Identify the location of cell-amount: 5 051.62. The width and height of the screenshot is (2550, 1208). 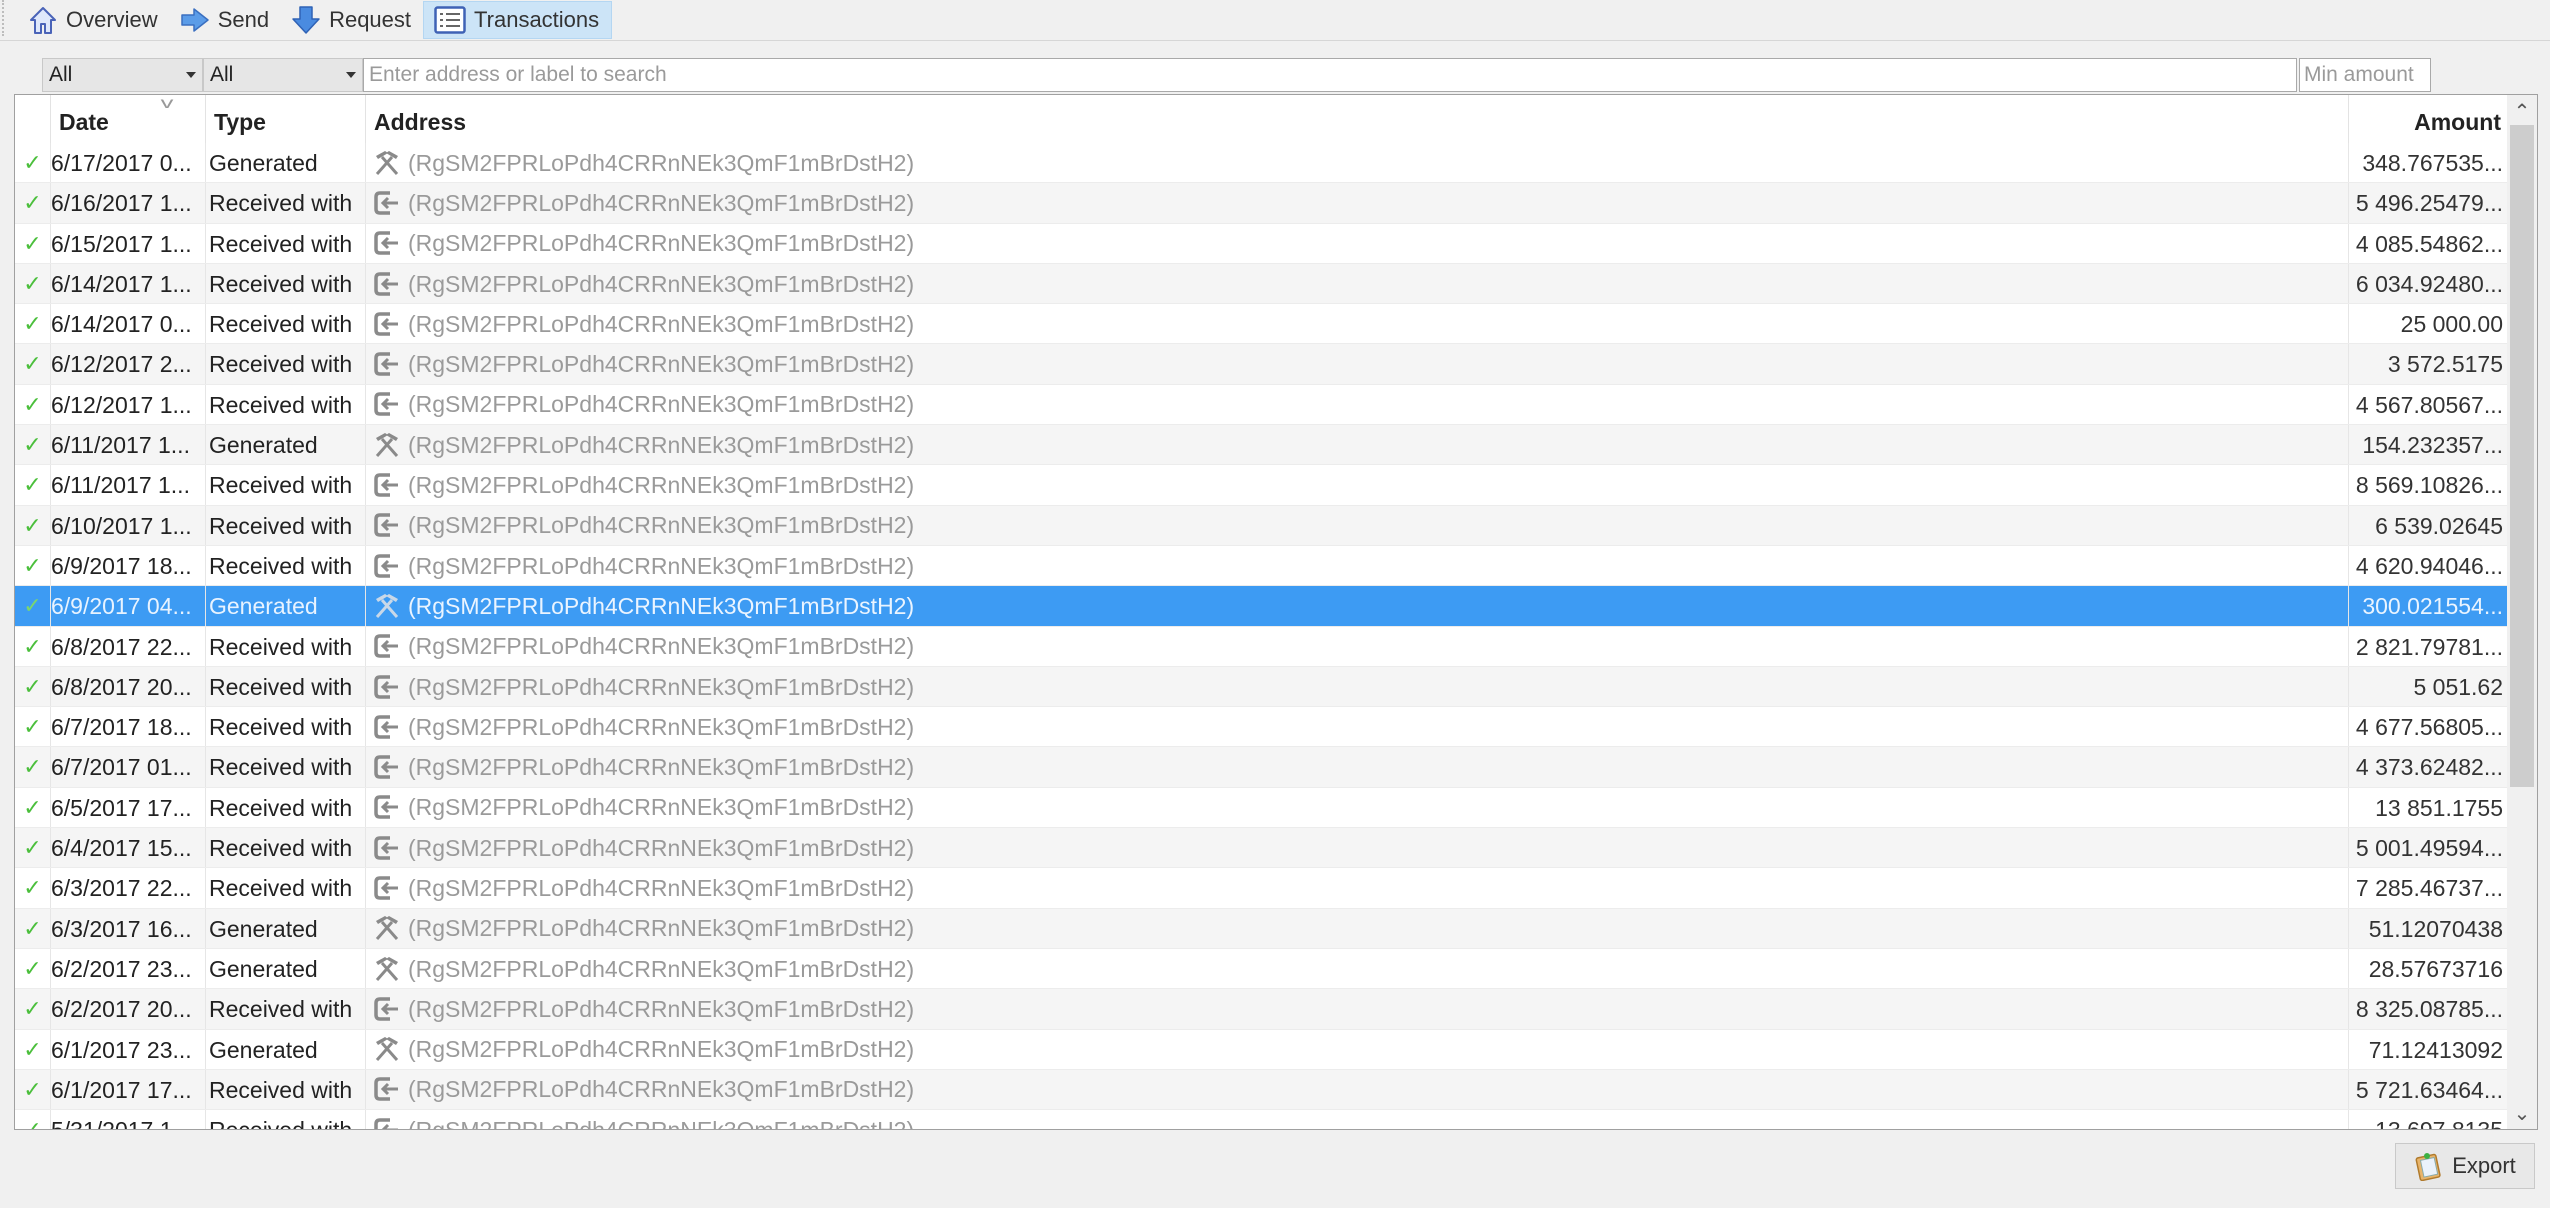
(2458, 686).